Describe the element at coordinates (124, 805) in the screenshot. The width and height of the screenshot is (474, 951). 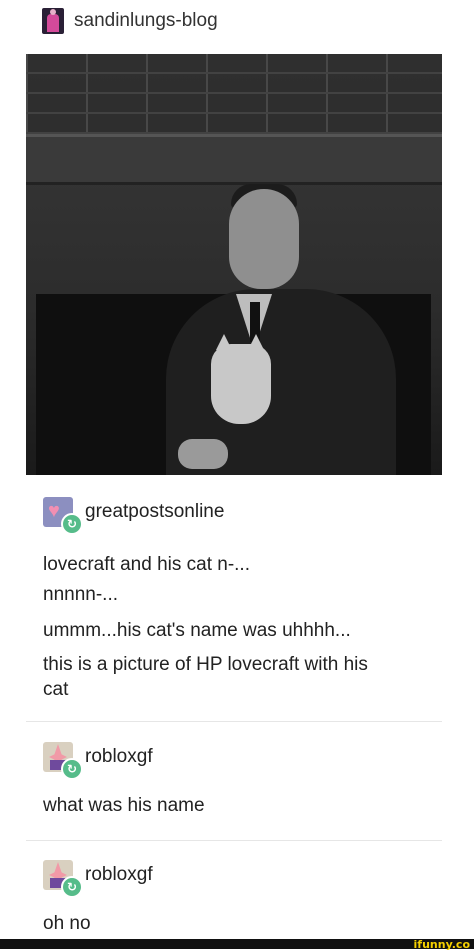
I see `post-text-line: what was his name` at that location.